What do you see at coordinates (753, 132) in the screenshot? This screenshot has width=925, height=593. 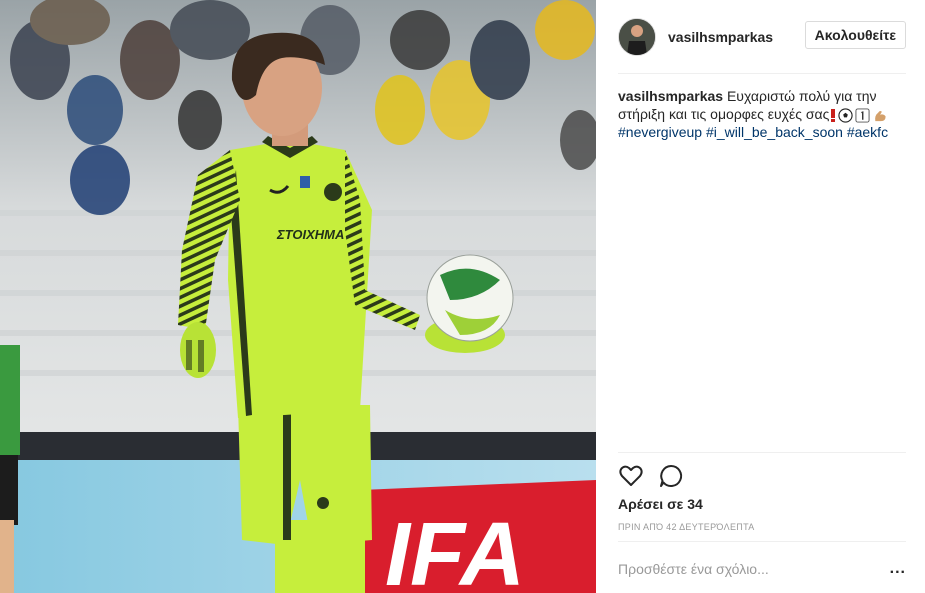 I see `hashtags-link: #nevergiveup #i_will_be_back_soon #aekfc` at bounding box center [753, 132].